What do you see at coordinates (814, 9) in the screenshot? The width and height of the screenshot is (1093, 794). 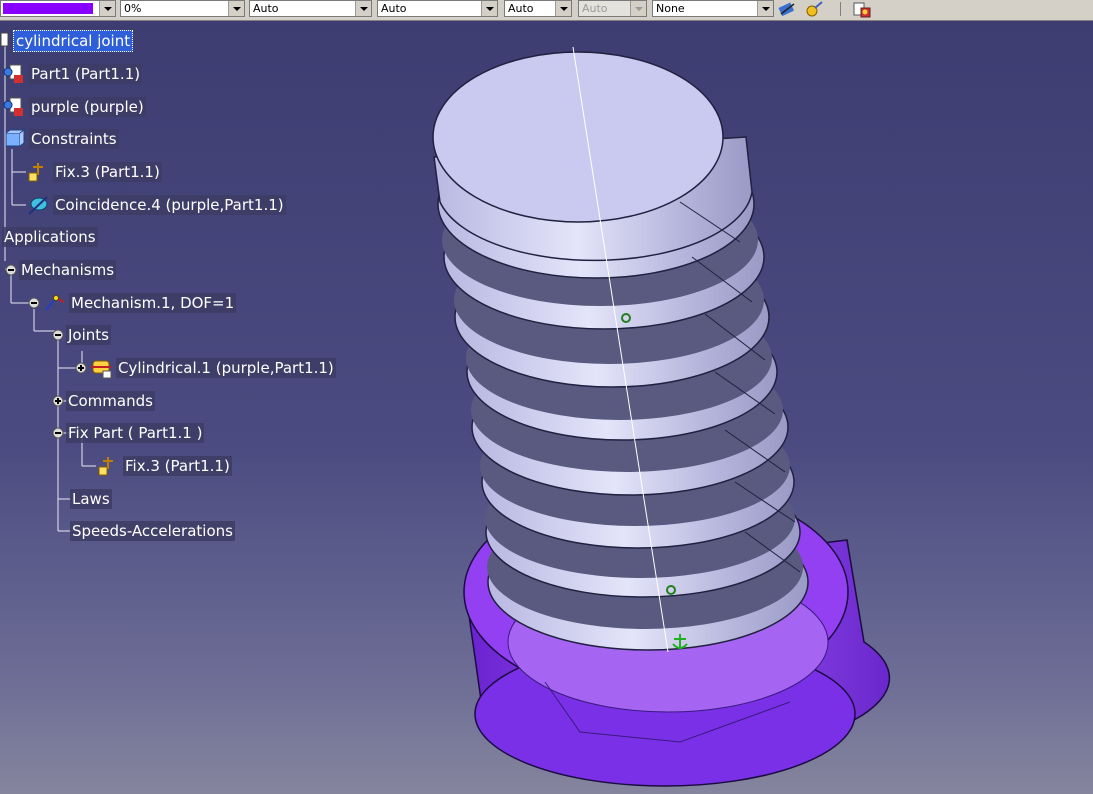 I see `material-icon` at bounding box center [814, 9].